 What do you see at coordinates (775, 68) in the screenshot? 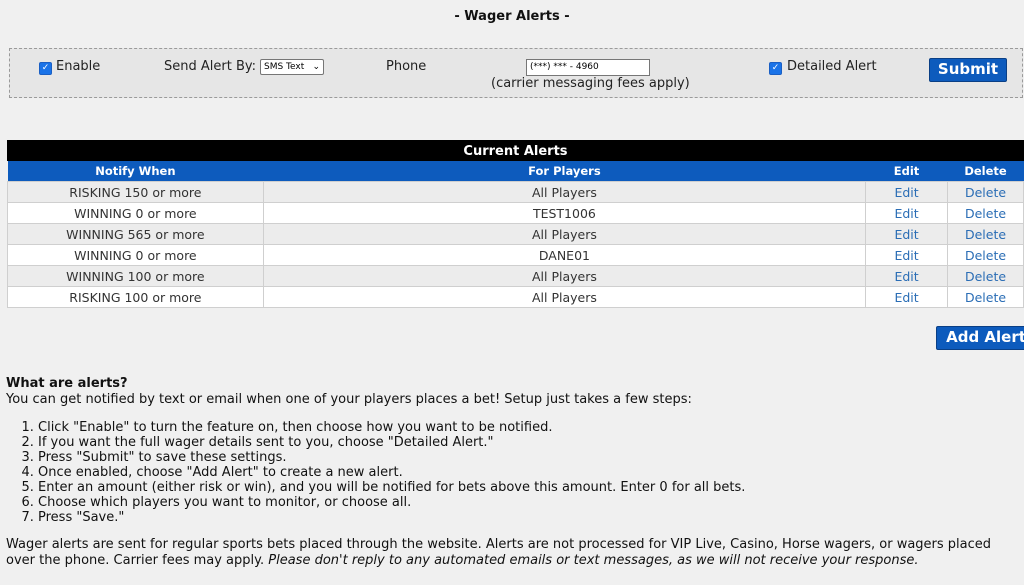
I see `detailed-alert-checkbox: ✓` at bounding box center [775, 68].